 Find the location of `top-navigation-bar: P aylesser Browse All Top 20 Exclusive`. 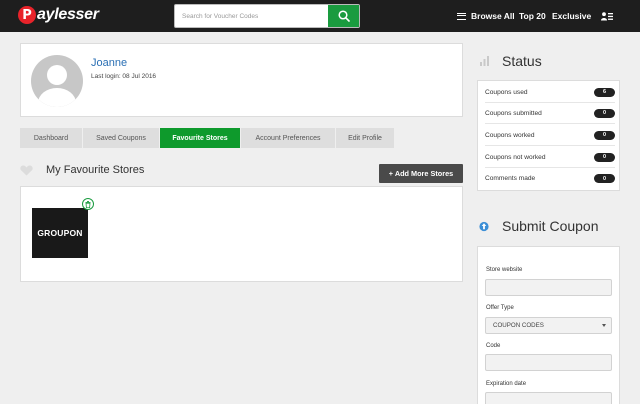

top-navigation-bar: P aylesser Browse All Top 20 Exclusive is located at coordinates (320, 16).